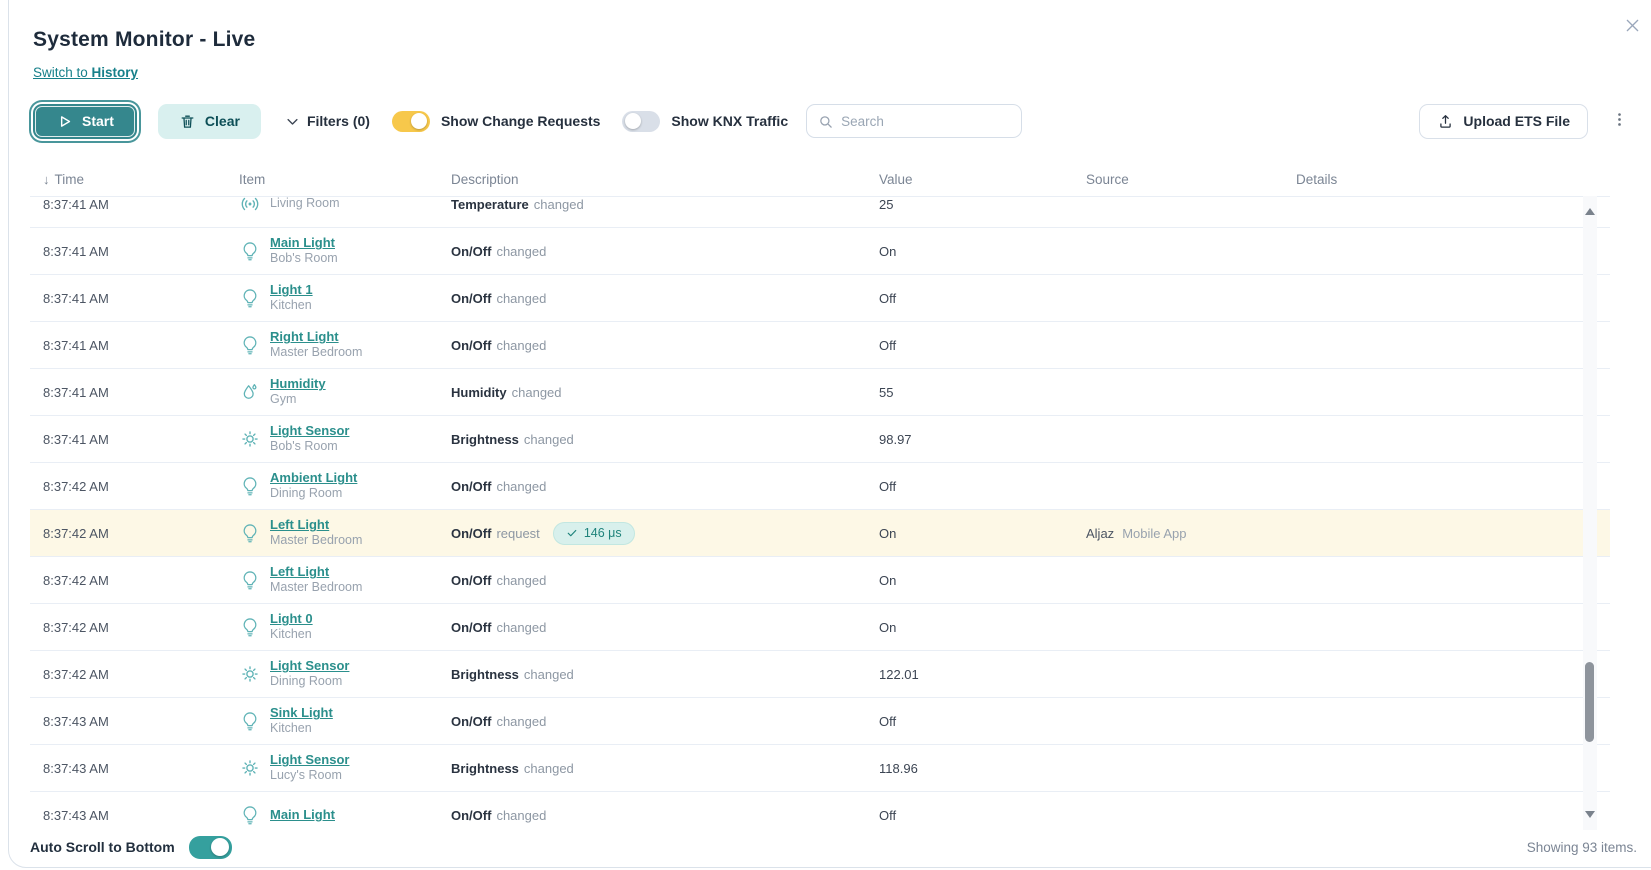 Image resolution: width=1651 pixels, height=870 pixels. I want to click on start-button: Start, so click(85, 121).